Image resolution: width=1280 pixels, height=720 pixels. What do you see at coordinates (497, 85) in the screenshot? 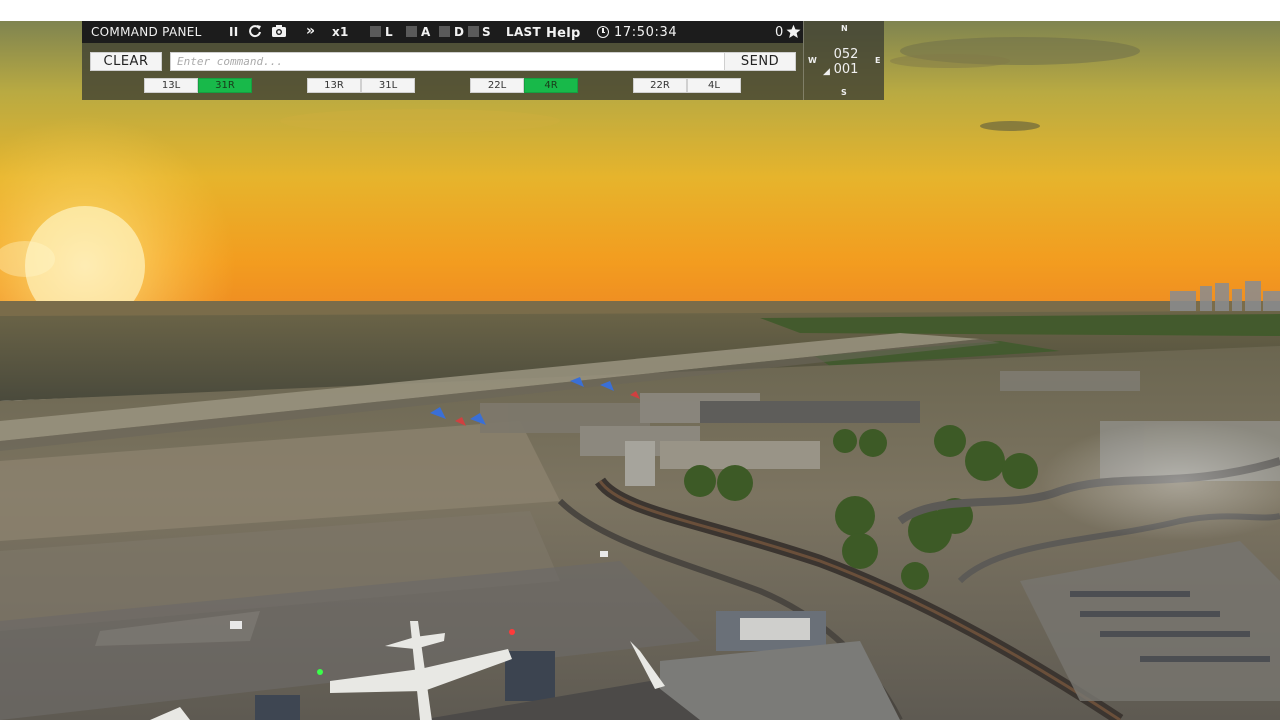
I see `runway-22l-button: 22L` at bounding box center [497, 85].